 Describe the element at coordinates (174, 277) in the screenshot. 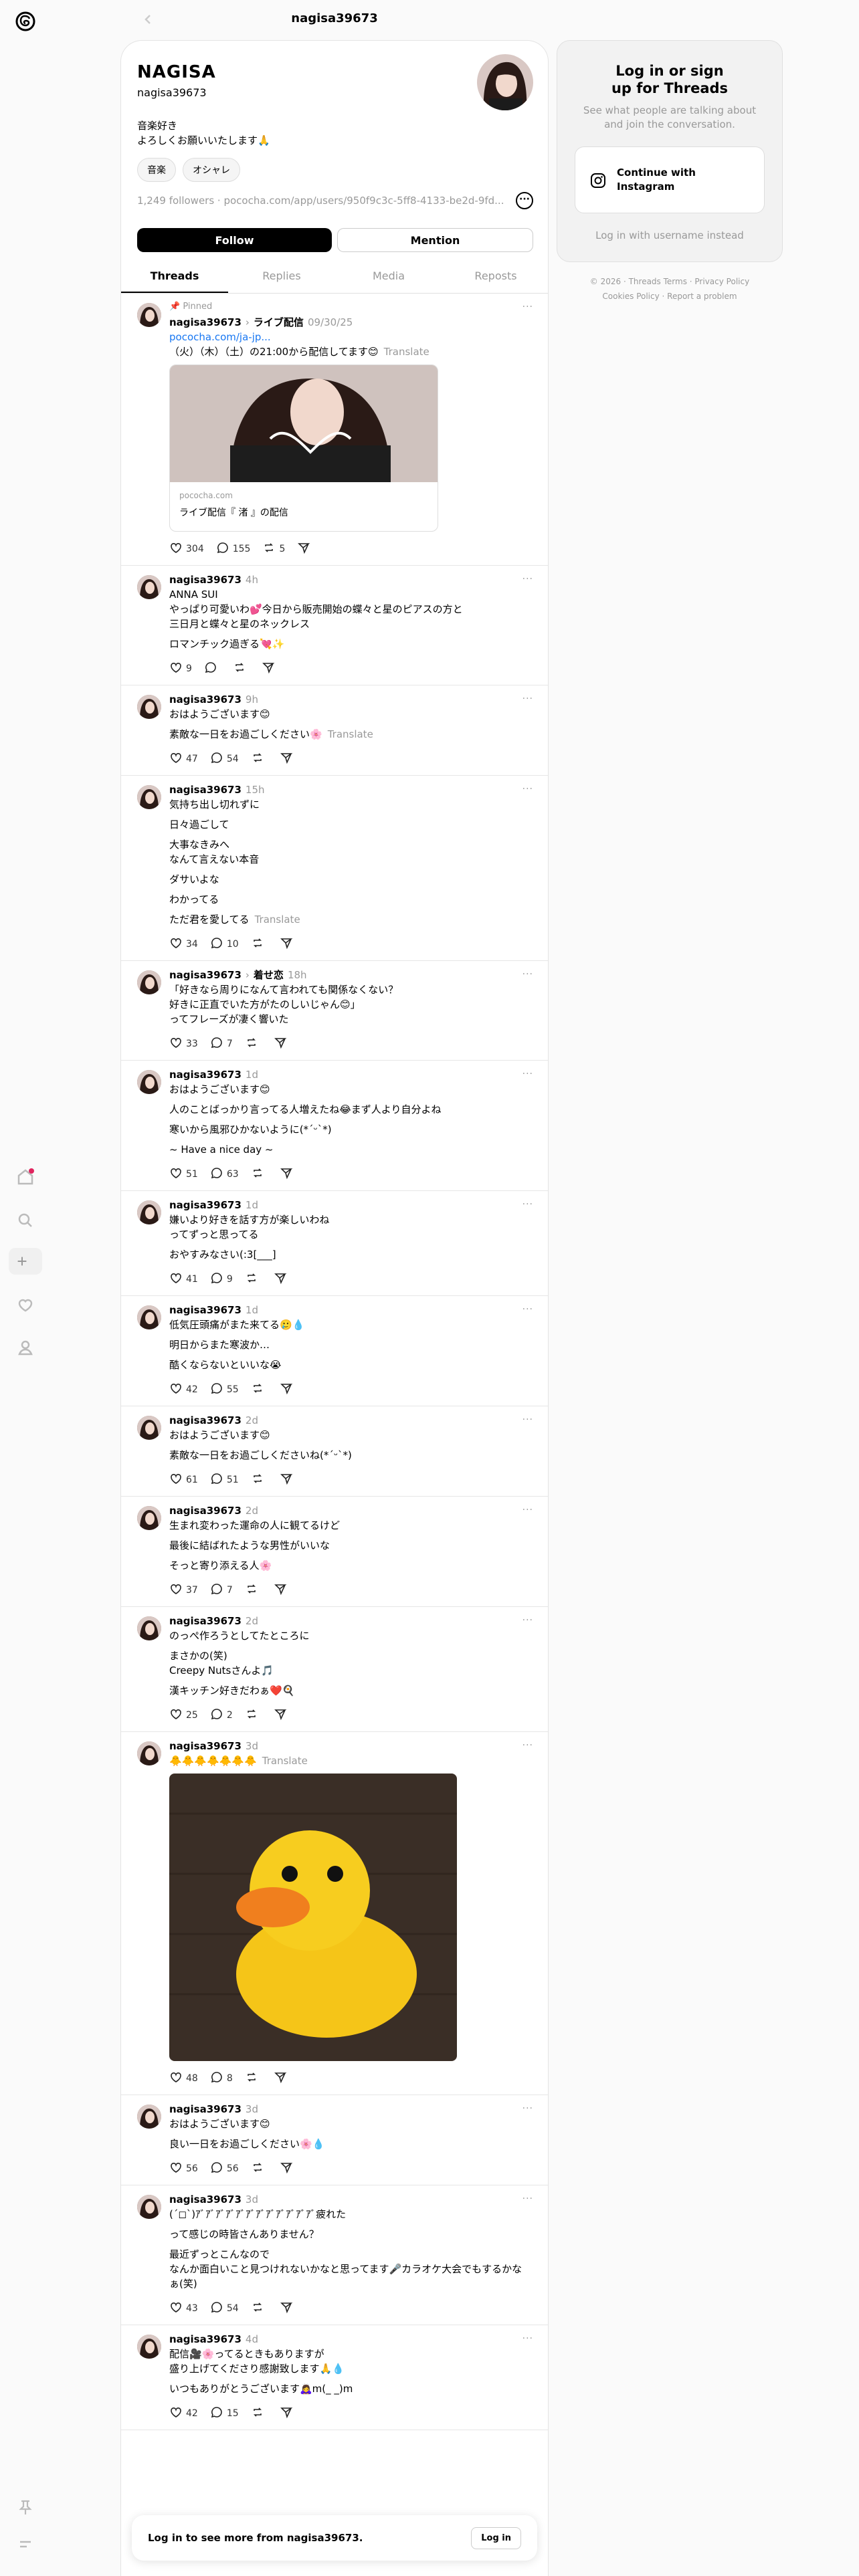

I see `tab-threads: Threads` at that location.